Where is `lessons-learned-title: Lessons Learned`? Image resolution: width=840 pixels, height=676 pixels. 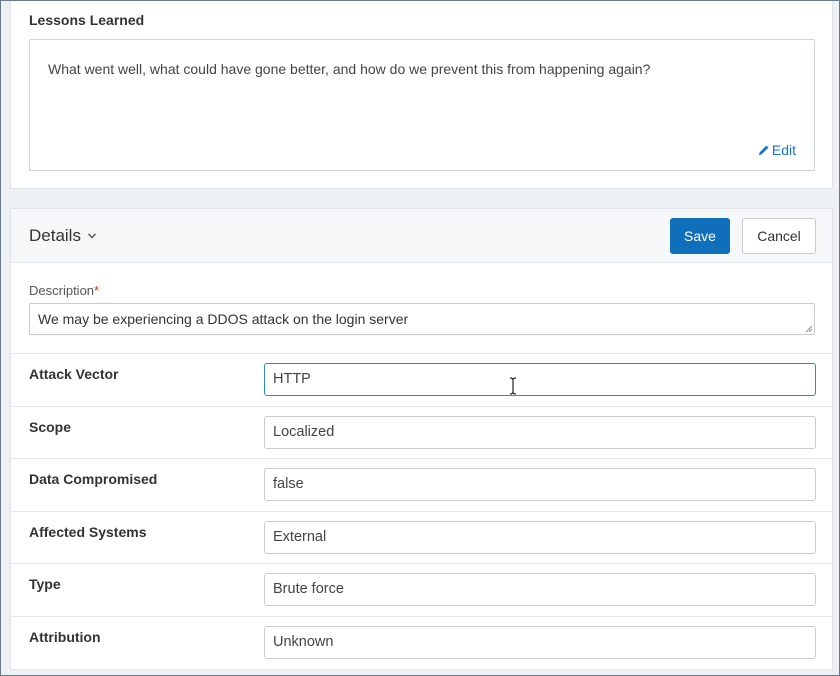 lessons-learned-title: Lessons Learned is located at coordinates (87, 20).